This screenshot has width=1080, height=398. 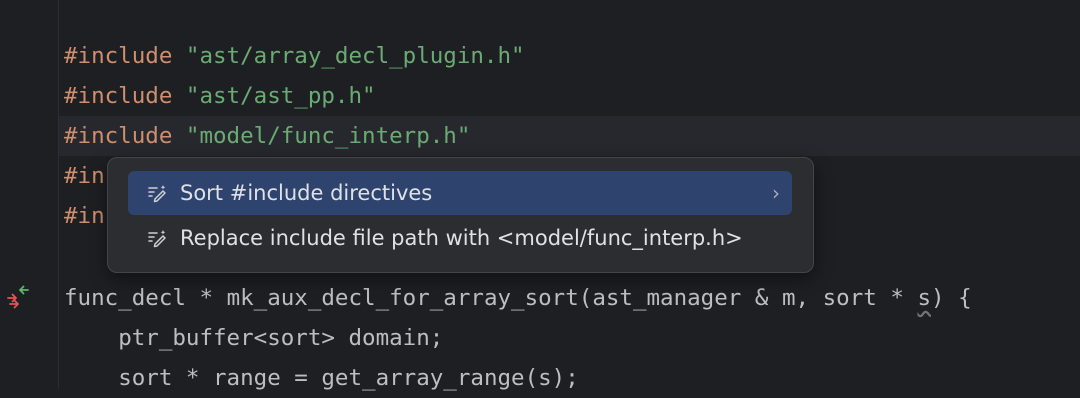 I want to click on angle-open: <, so click(x=260, y=338).